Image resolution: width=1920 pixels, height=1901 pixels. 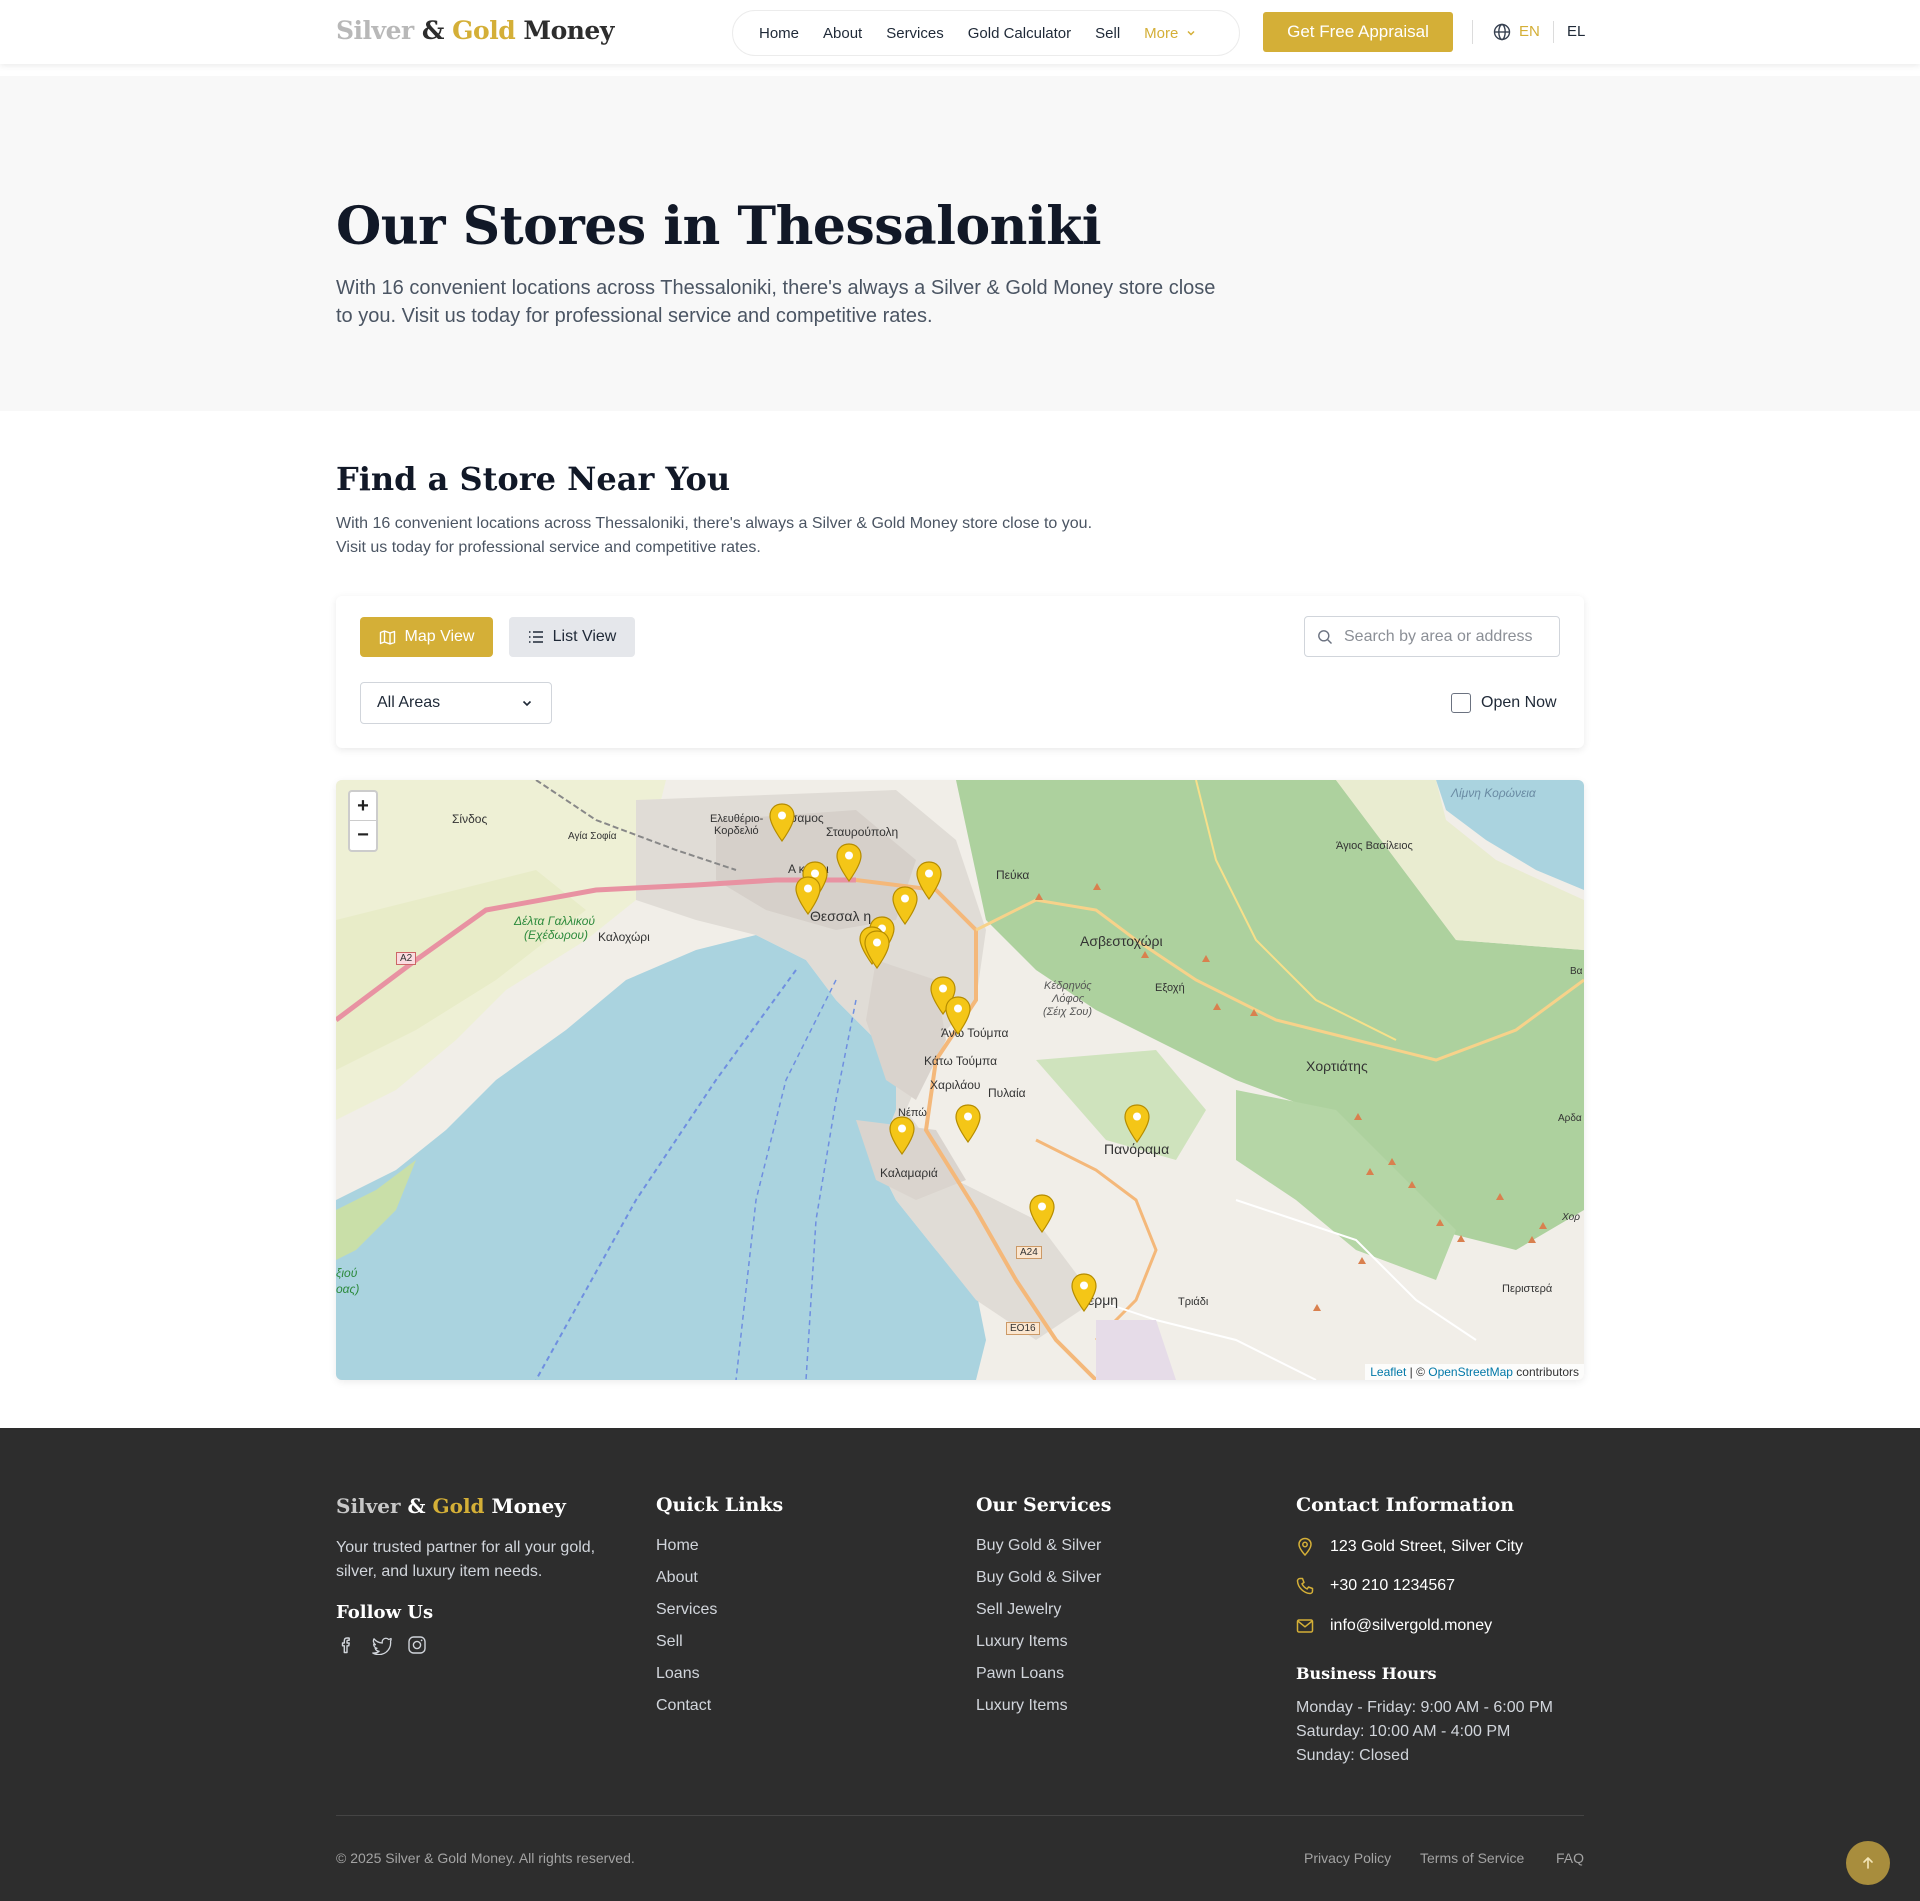 I want to click on footer-link-contact: Contact, so click(x=686, y=1706).